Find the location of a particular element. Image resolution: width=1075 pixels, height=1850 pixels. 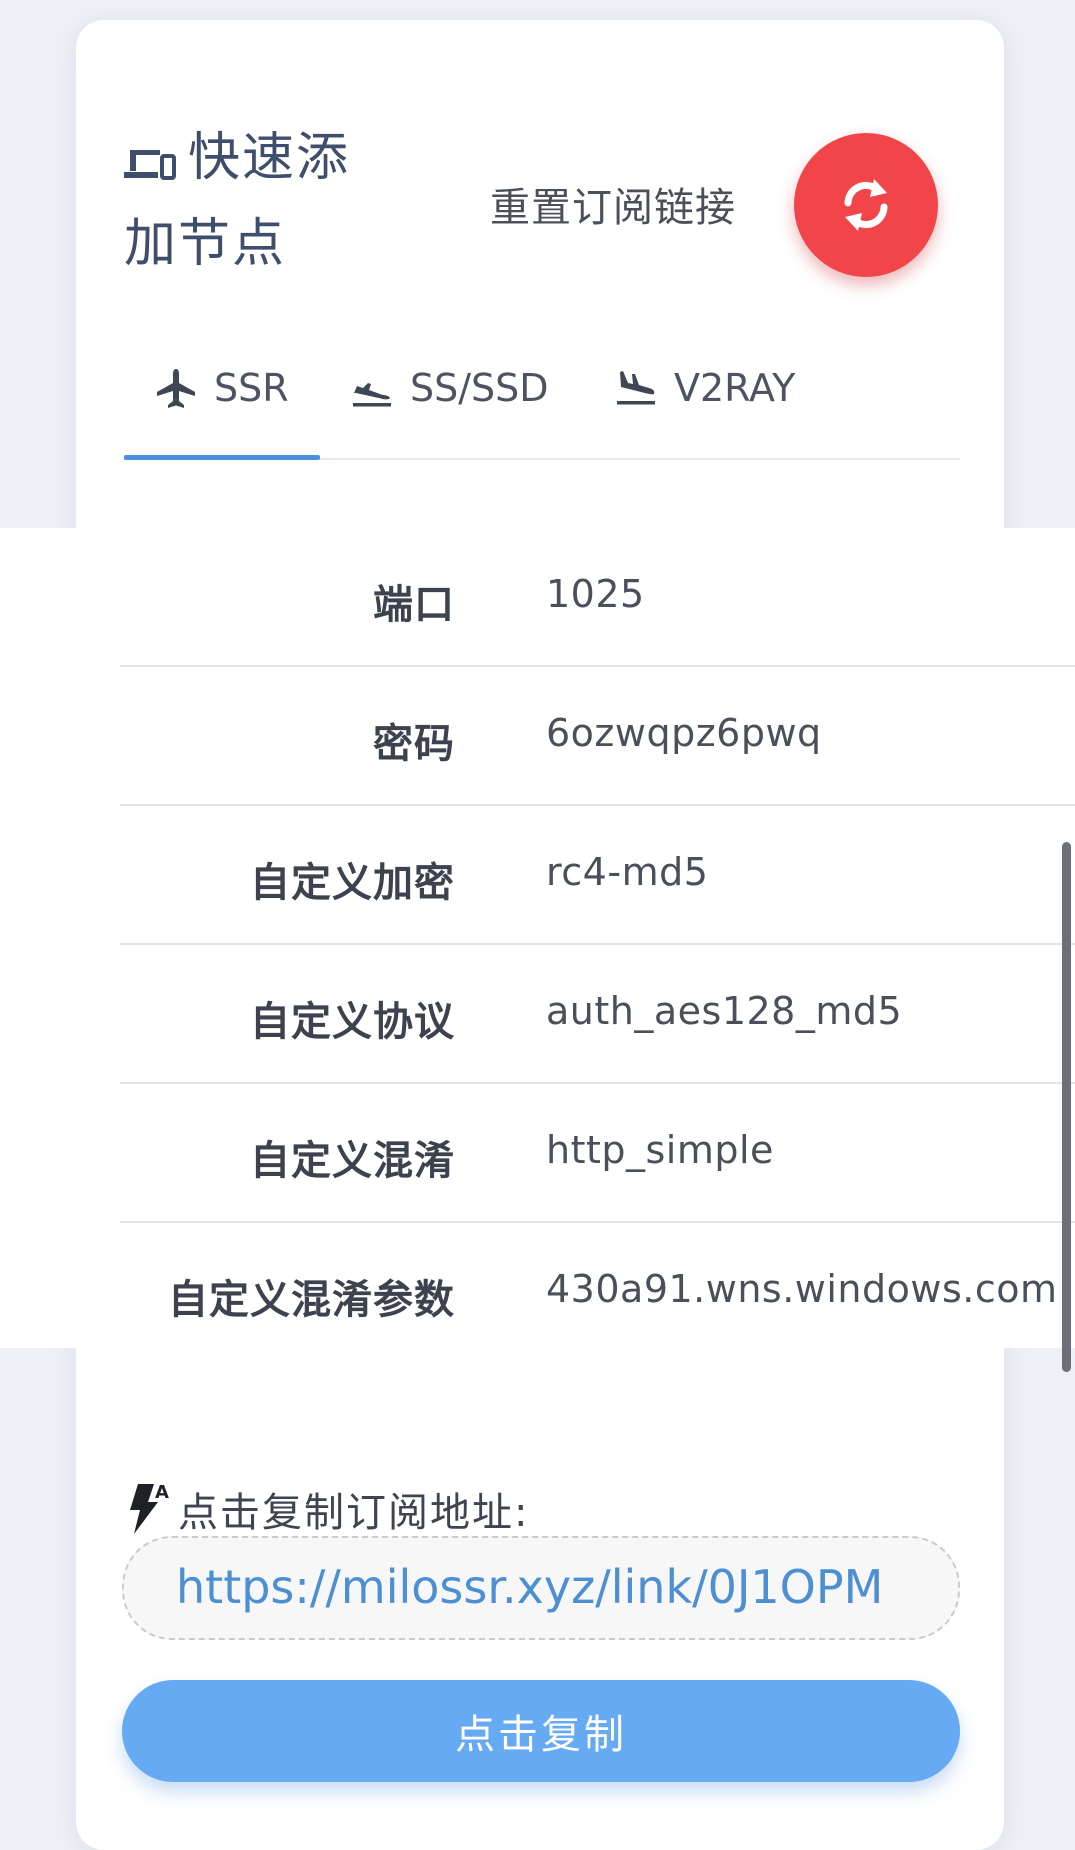

config-row-obfs: 自定义混淆 http_simple is located at coordinates (597, 1153).